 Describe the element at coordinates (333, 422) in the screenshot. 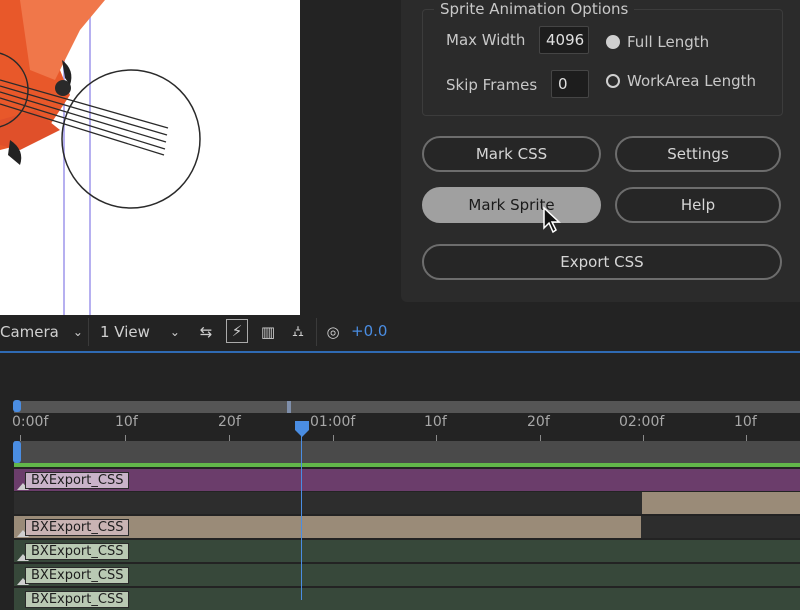

I see `ruler-label: 01:00f` at that location.